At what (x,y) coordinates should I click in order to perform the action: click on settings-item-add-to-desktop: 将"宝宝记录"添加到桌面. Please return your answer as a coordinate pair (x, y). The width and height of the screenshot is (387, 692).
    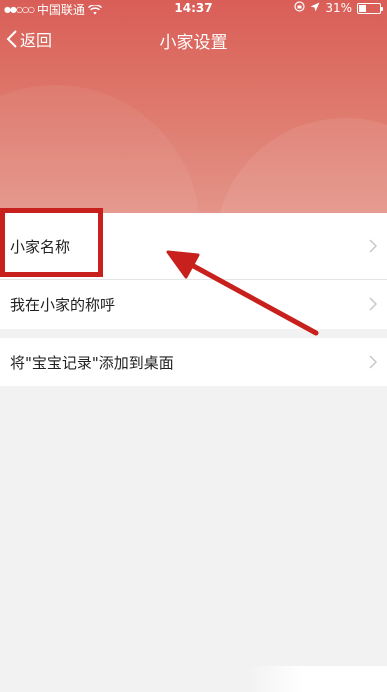
    Looking at the image, I should click on (193, 362).